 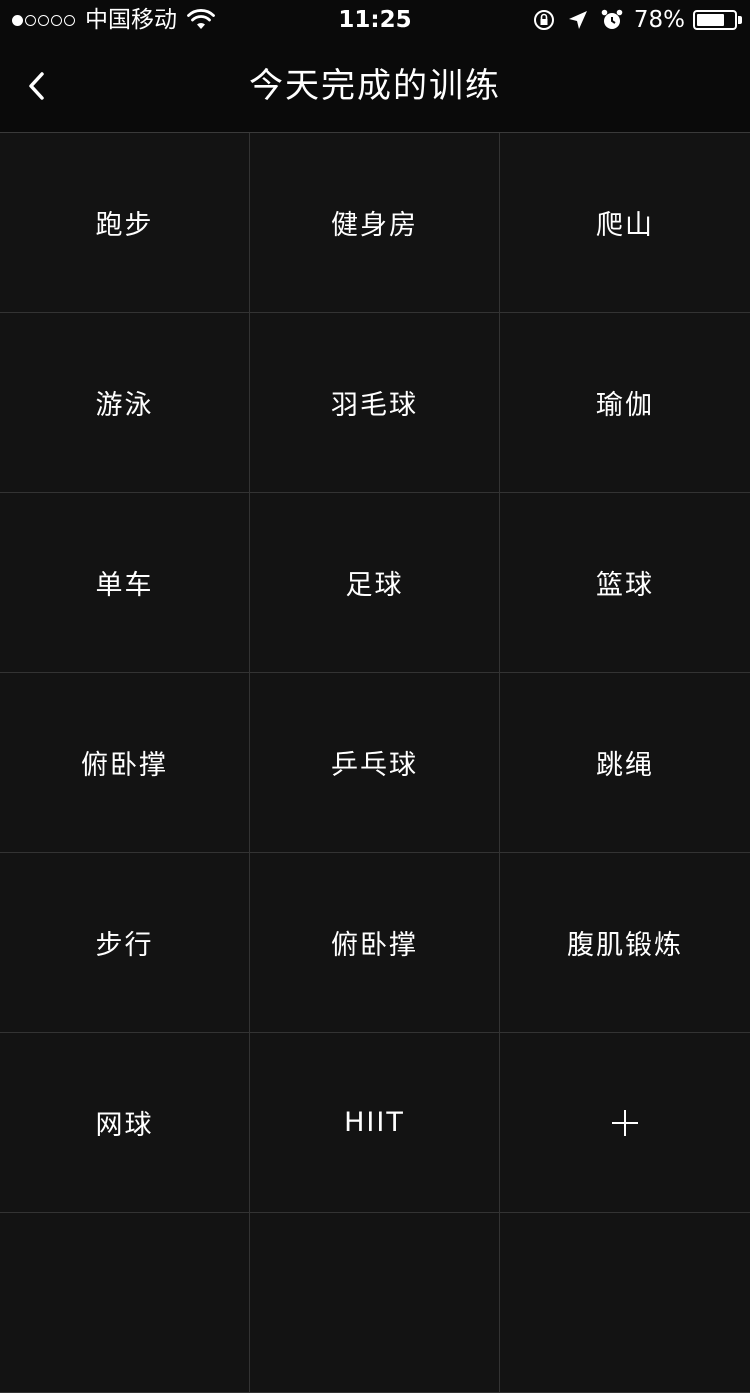 I want to click on activity-cell: HIIT, so click(x=375, y=1123).